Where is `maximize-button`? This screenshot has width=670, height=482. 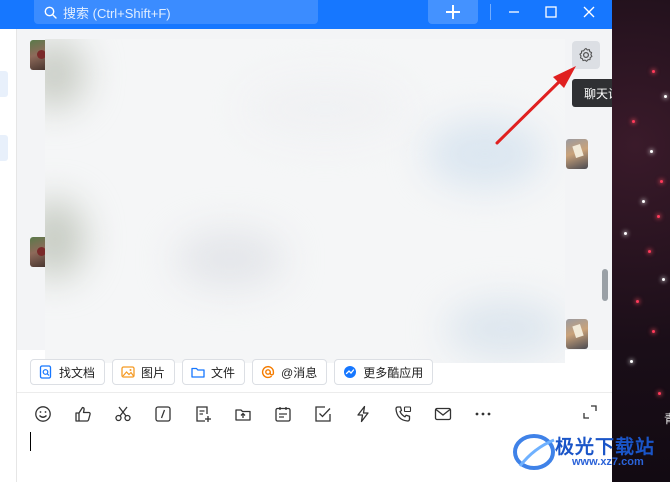 maximize-button is located at coordinates (551, 12).